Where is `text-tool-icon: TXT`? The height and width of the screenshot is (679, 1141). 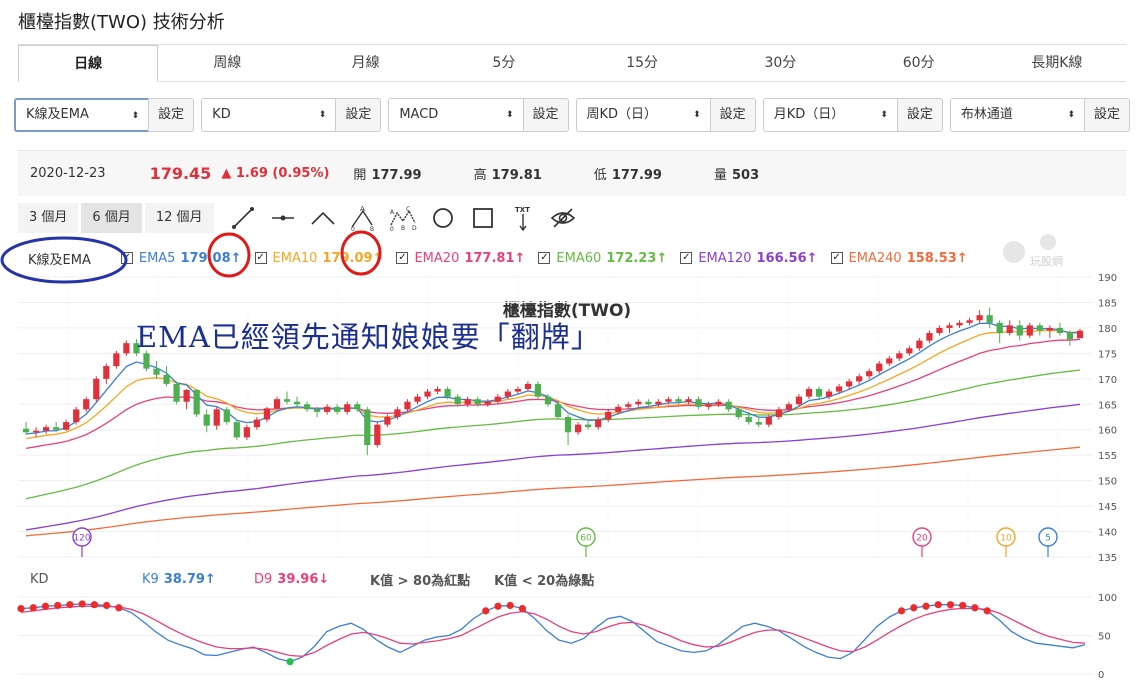 text-tool-icon: TXT is located at coordinates (523, 218).